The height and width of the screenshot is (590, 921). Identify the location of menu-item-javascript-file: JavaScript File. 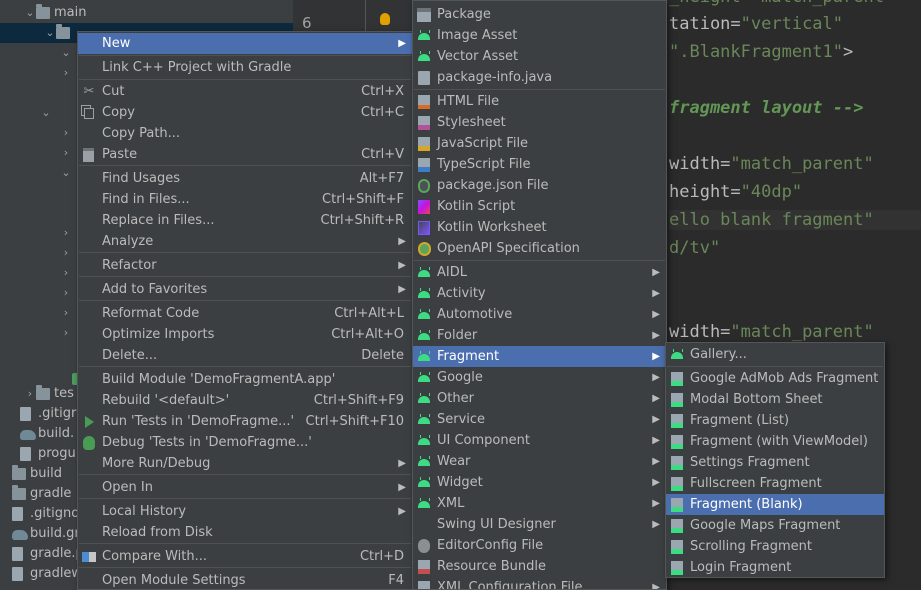
(539, 143).